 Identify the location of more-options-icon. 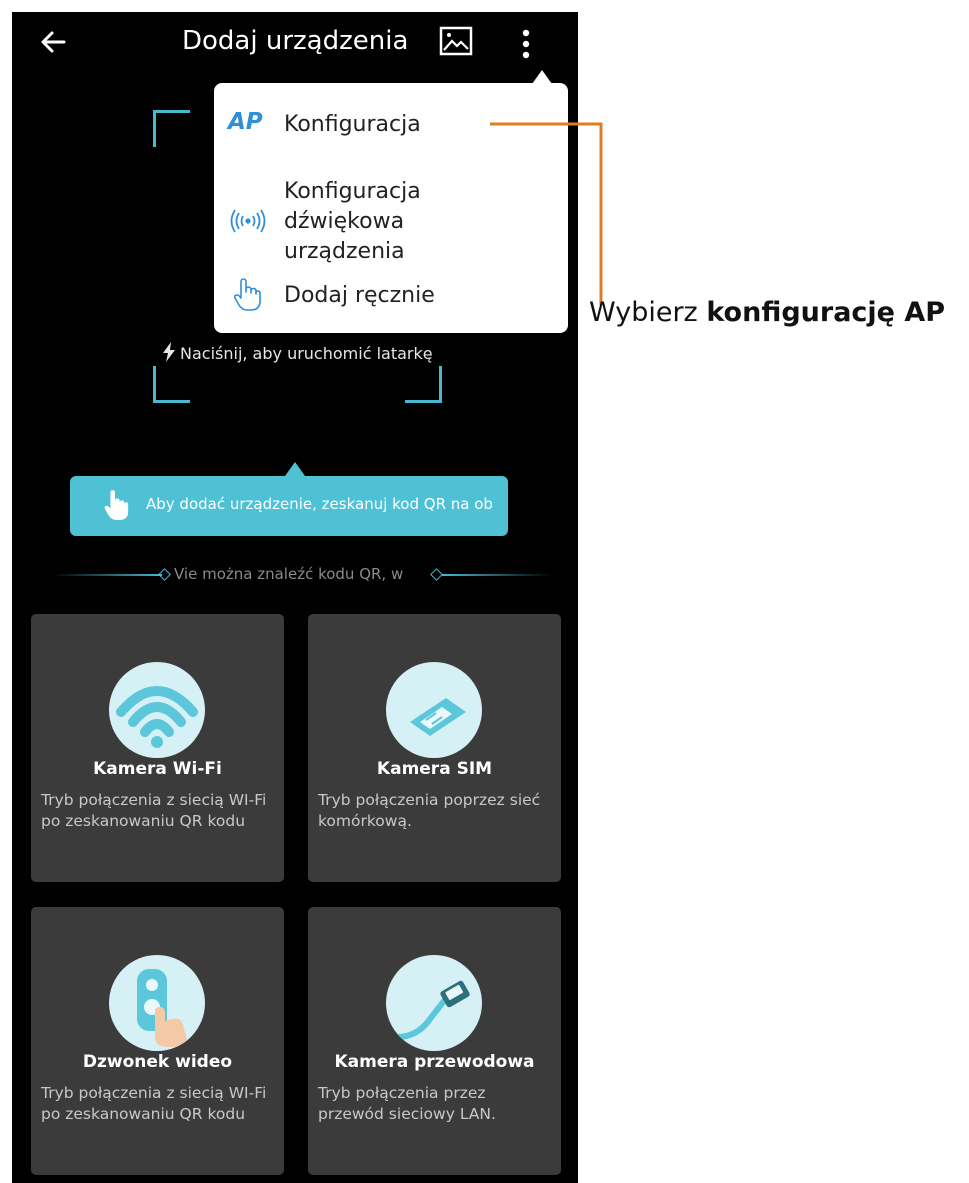
(526, 44).